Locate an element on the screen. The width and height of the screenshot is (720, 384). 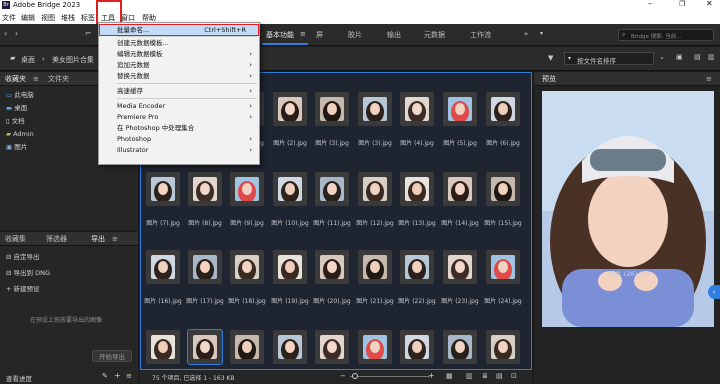
menu-view: 视图 is located at coordinates (48, 18).